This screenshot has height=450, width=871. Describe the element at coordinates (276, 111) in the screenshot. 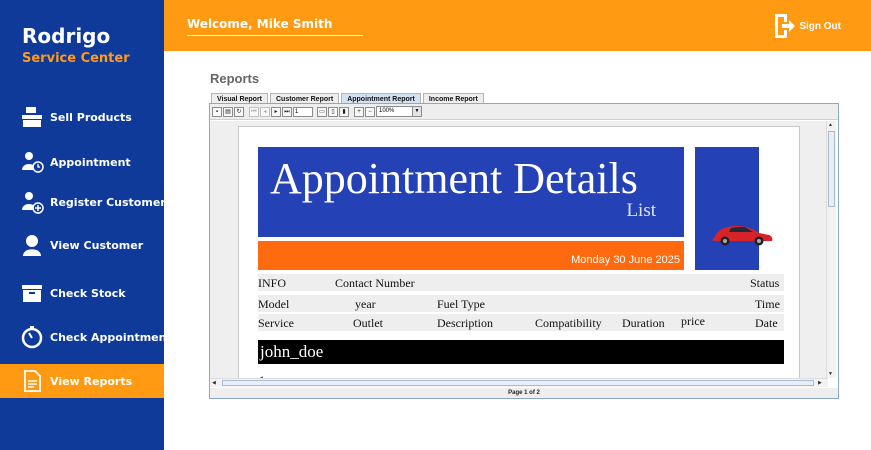

I see `next-page-icon: ▸` at that location.